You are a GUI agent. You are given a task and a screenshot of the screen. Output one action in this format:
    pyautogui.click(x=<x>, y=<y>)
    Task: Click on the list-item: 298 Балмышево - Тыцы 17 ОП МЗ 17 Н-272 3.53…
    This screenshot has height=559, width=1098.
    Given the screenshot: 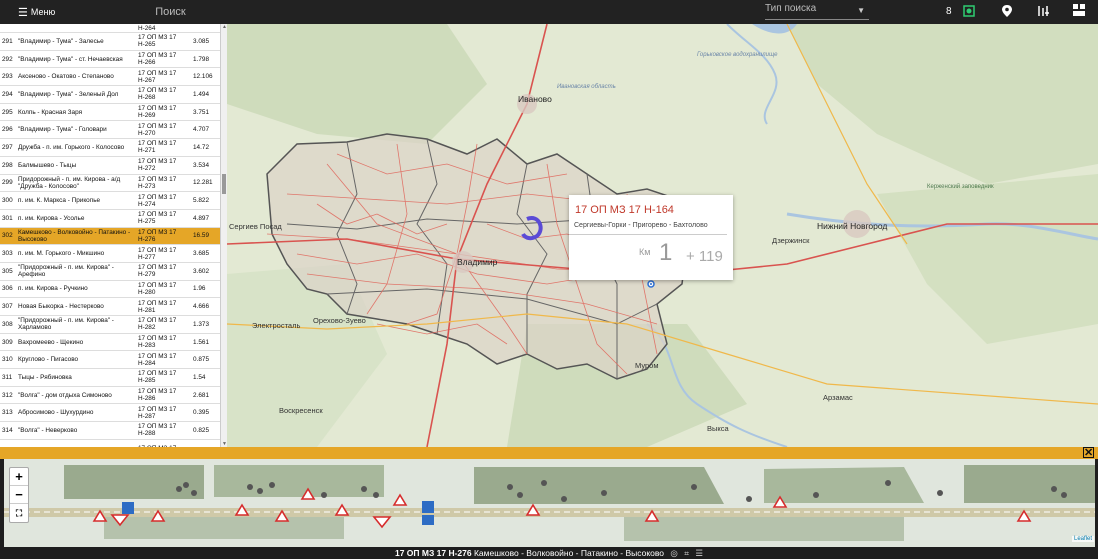 What is the action you would take?
    pyautogui.click(x=110, y=166)
    